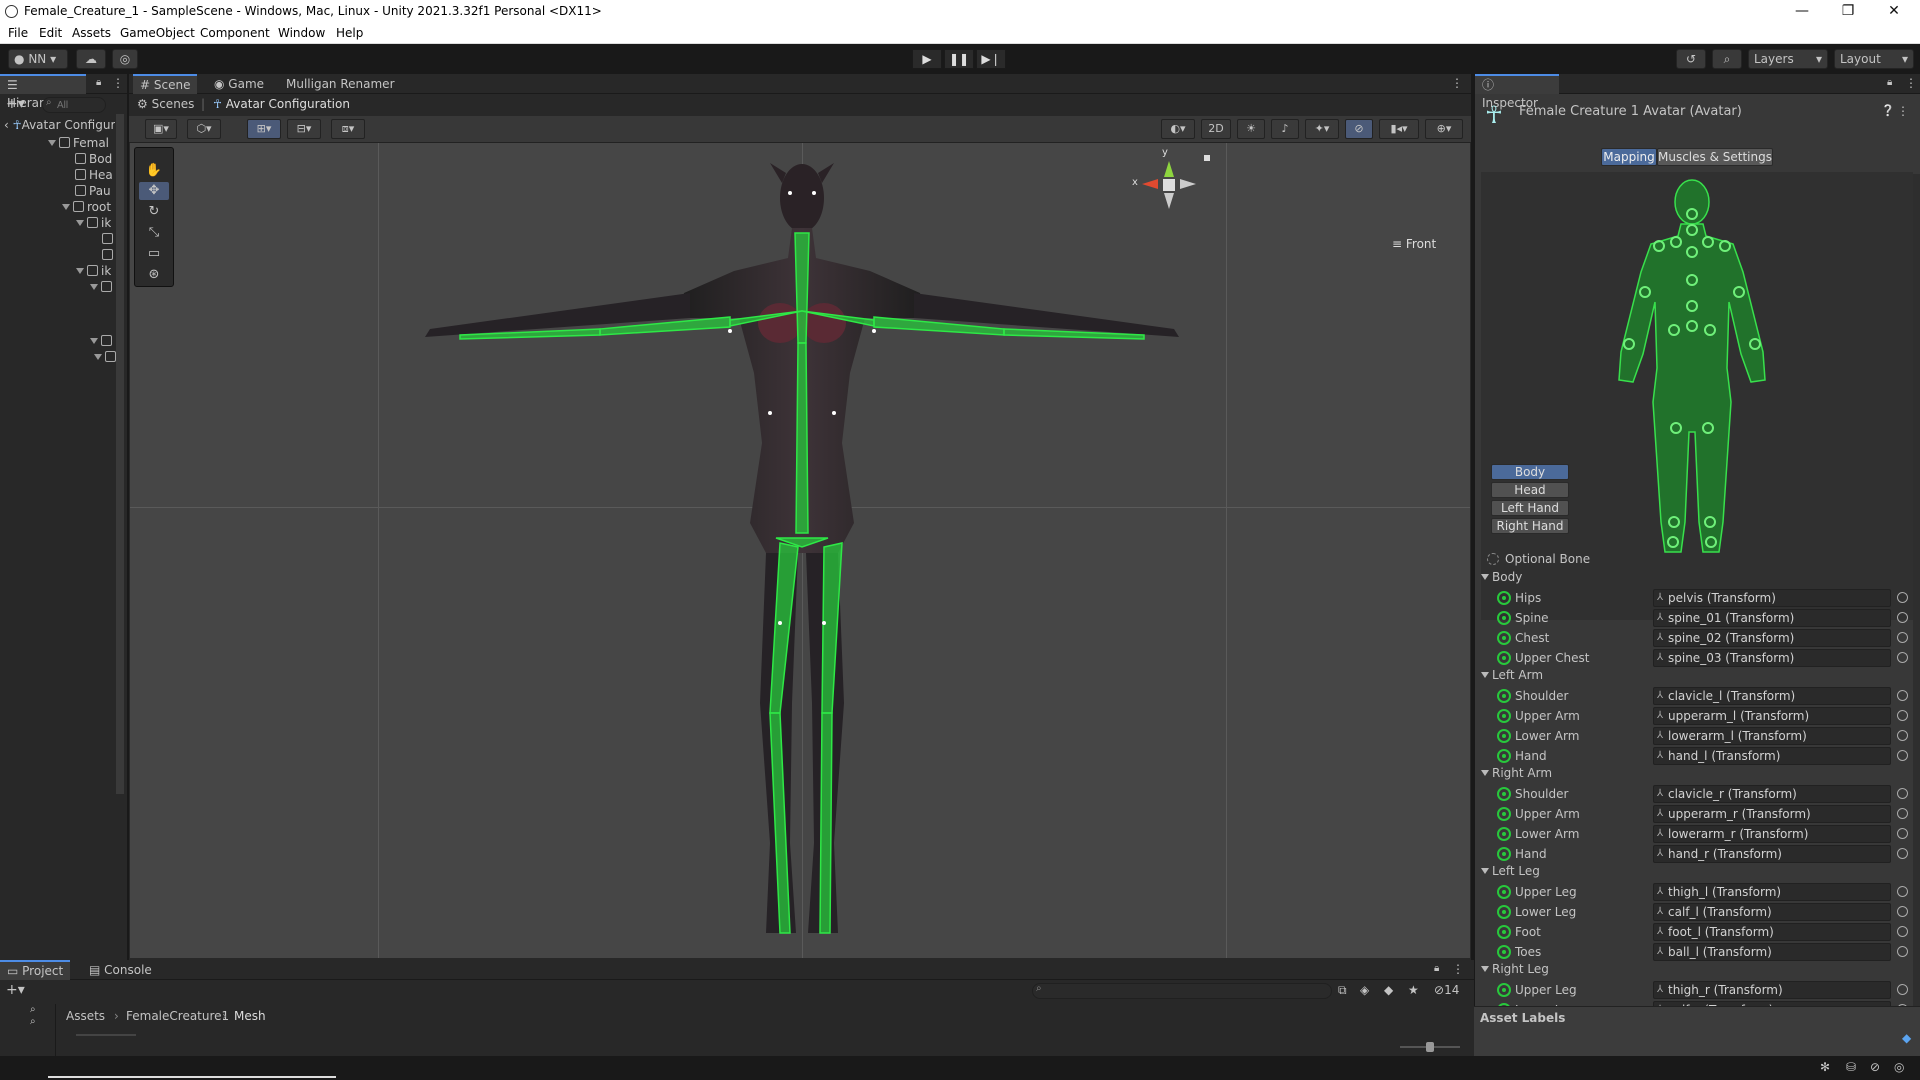 The height and width of the screenshot is (1080, 1920). Describe the element at coordinates (177, 1016) in the screenshot. I see `breadcrumb-femalecreature1: FemaleCreature1` at that location.